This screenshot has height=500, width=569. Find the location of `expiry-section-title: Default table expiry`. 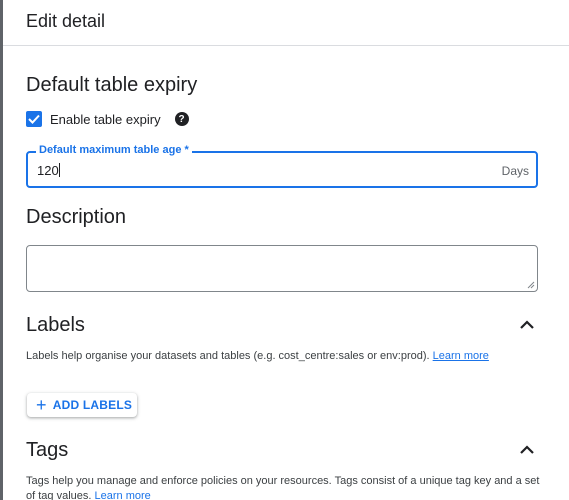

expiry-section-title: Default table expiry is located at coordinates (112, 85).